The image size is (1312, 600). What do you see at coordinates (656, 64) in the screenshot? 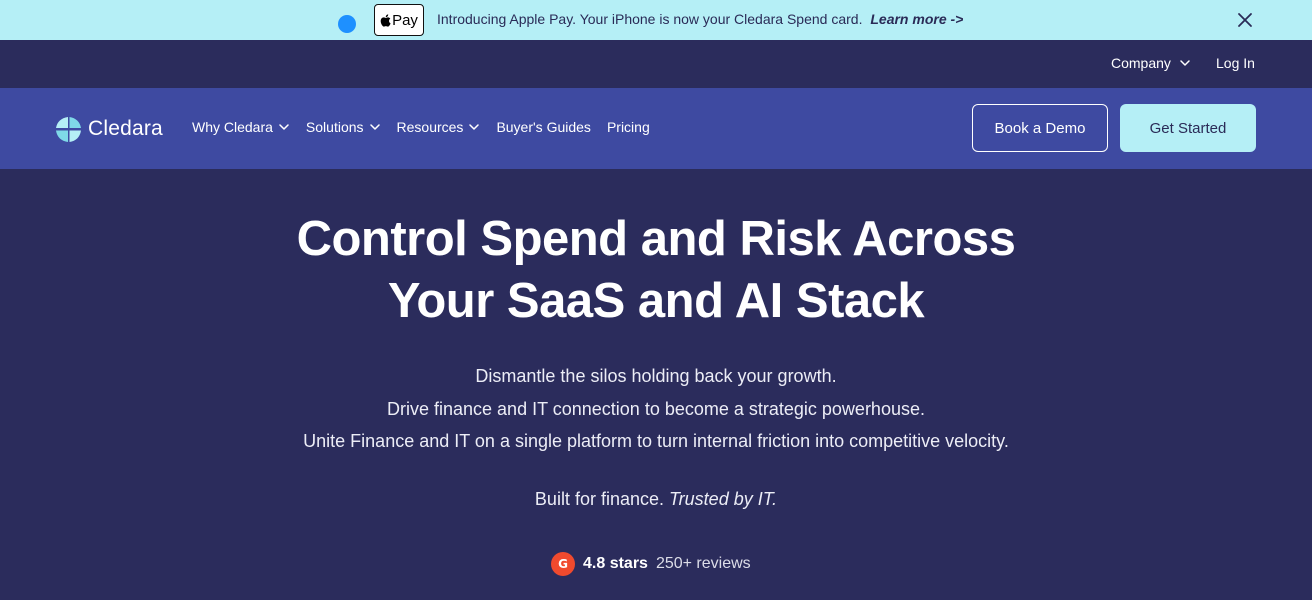
I see `utility-bar: Company Log In` at bounding box center [656, 64].